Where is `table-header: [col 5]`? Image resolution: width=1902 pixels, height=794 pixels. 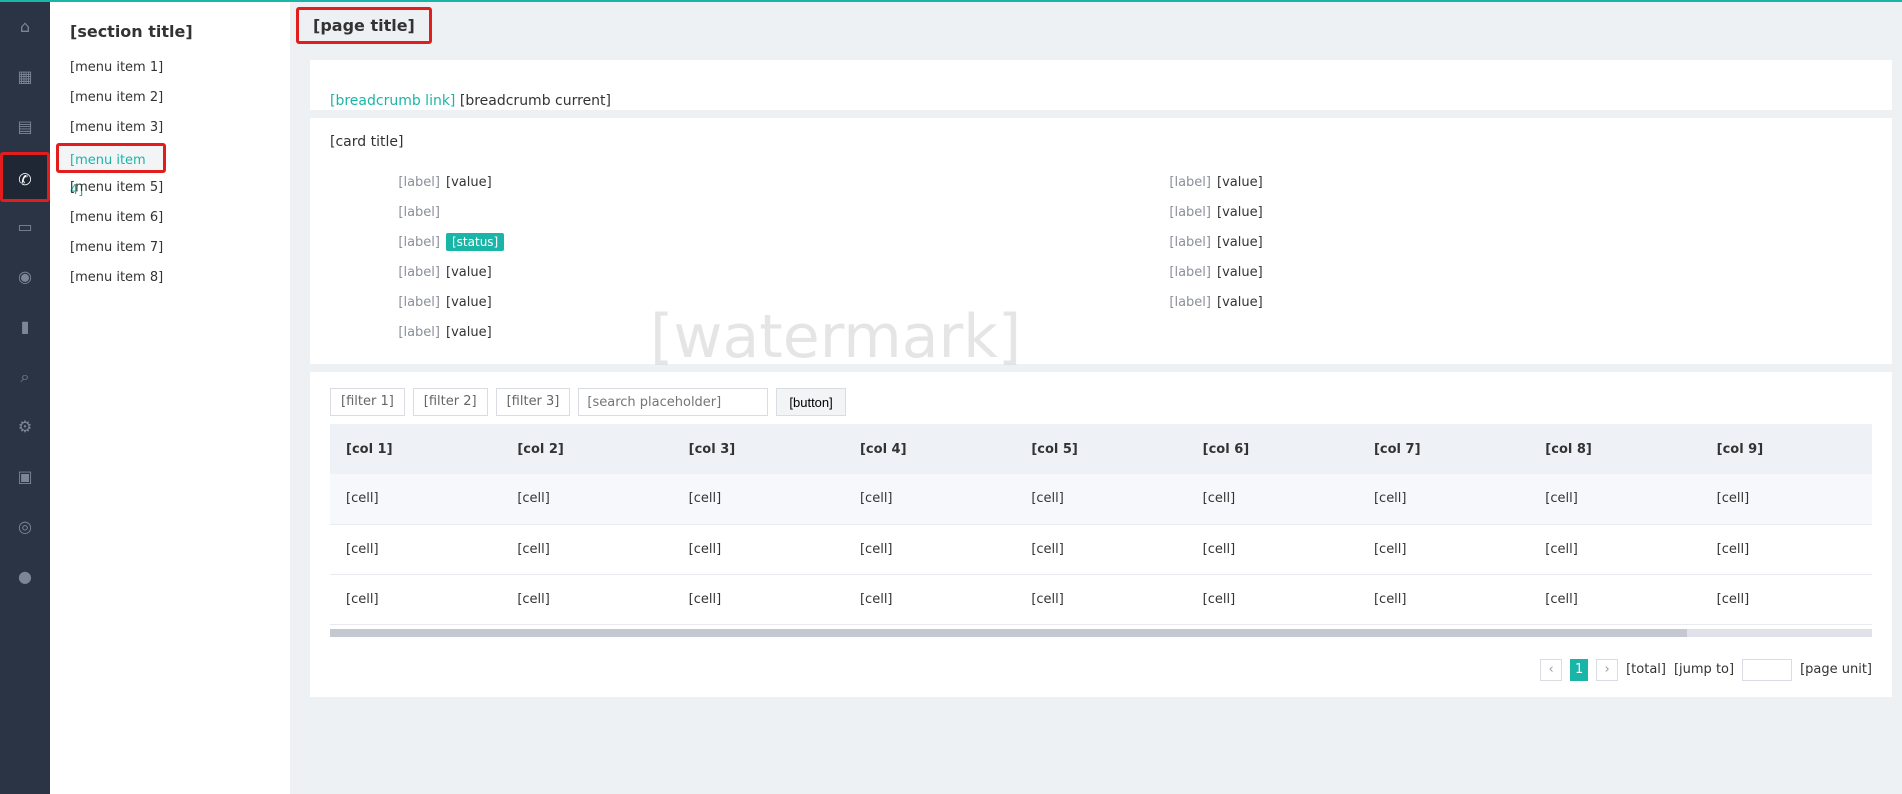
table-header: [col 5] is located at coordinates (1101, 449).